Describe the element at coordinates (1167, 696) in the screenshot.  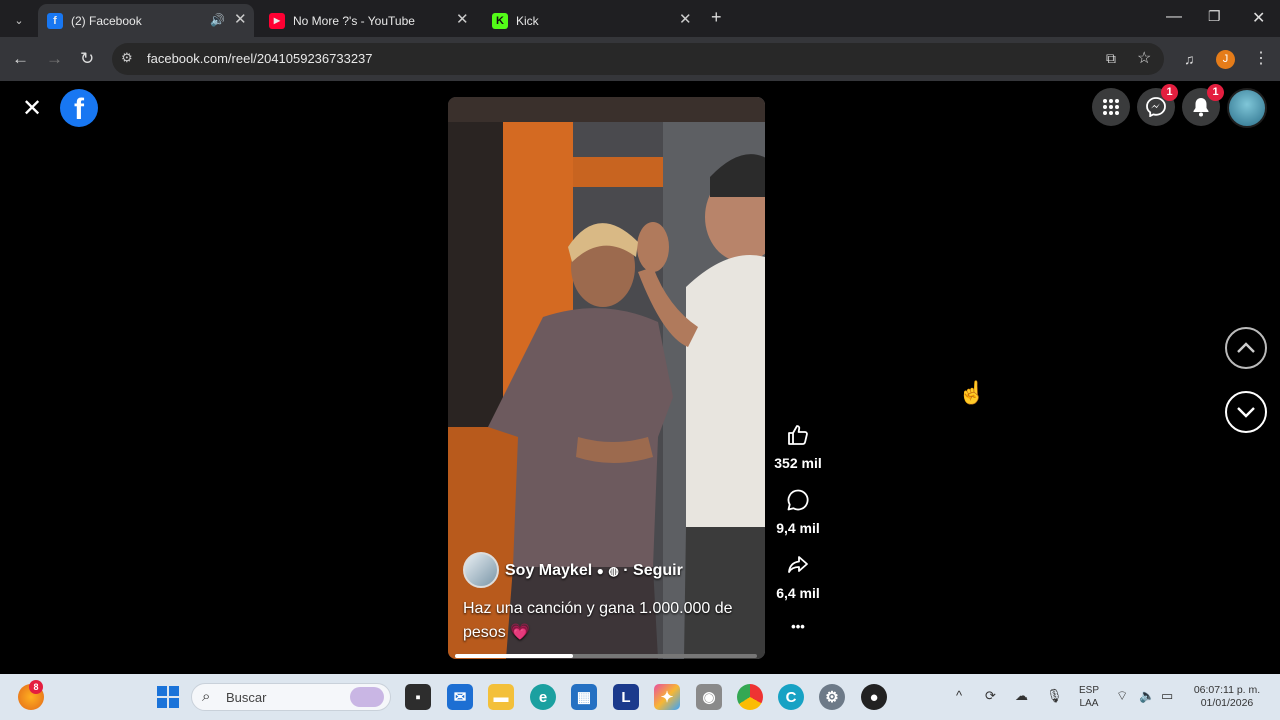
I see `battery-icon: ▭` at that location.